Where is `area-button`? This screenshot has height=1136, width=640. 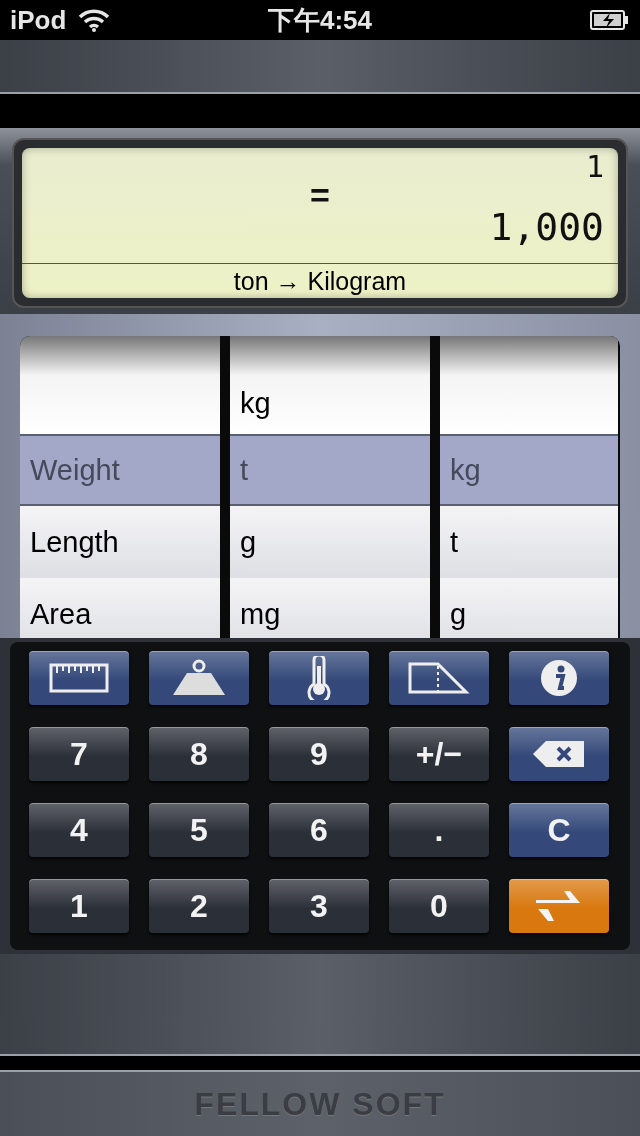 area-button is located at coordinates (439, 678).